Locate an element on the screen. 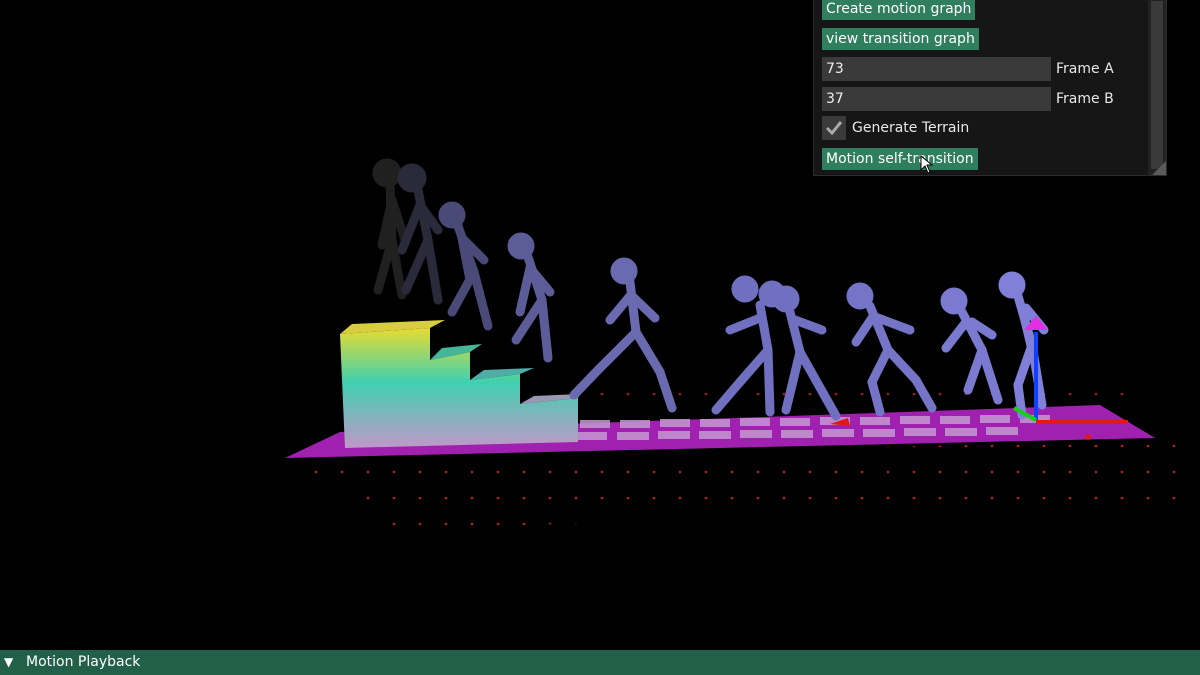 The width and height of the screenshot is (1200, 675). panel-scrollbar is located at coordinates (1157, 87).